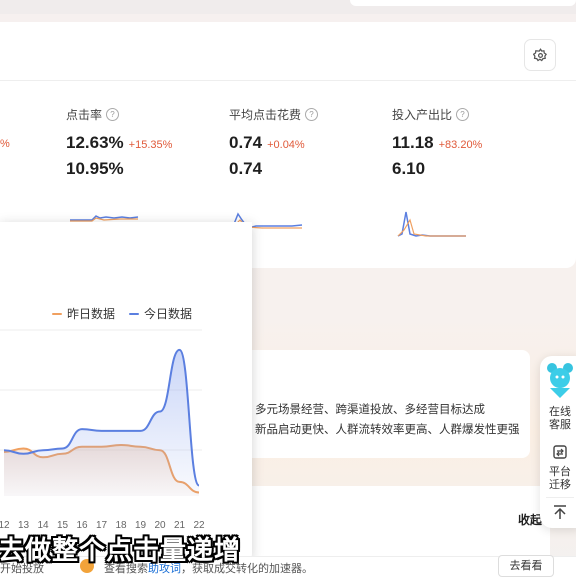 This screenshot has width=576, height=577. I want to click on metric-yesterday-value: 6.10, so click(409, 168).